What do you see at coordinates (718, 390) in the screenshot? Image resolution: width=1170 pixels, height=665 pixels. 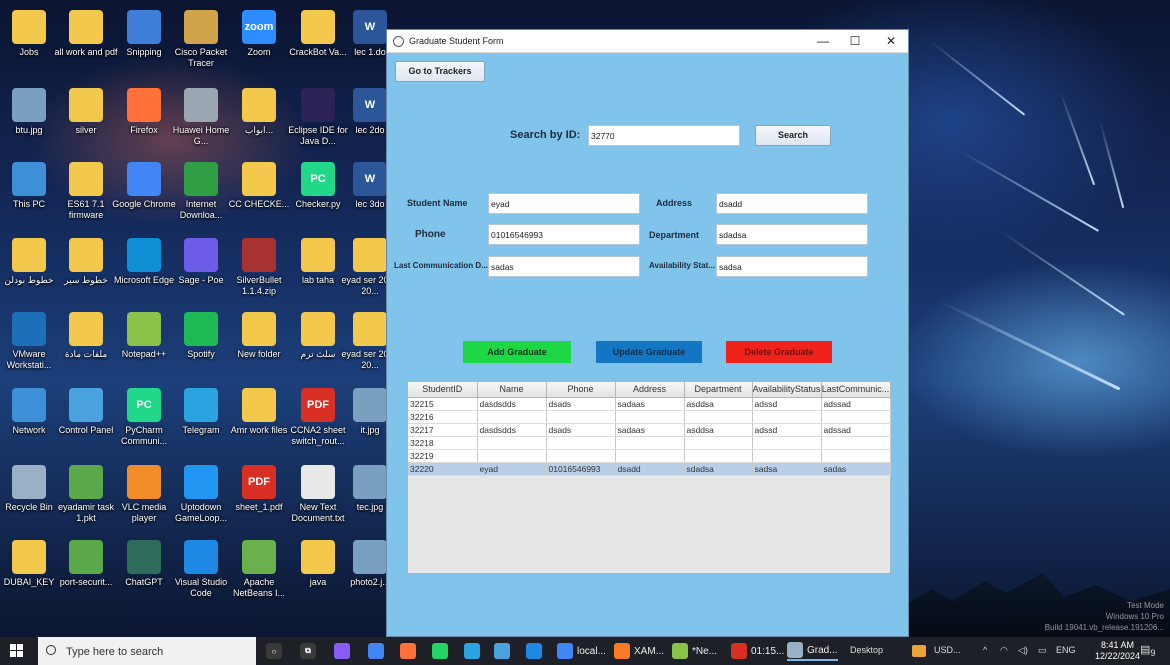 I see `column-header: Department` at bounding box center [718, 390].